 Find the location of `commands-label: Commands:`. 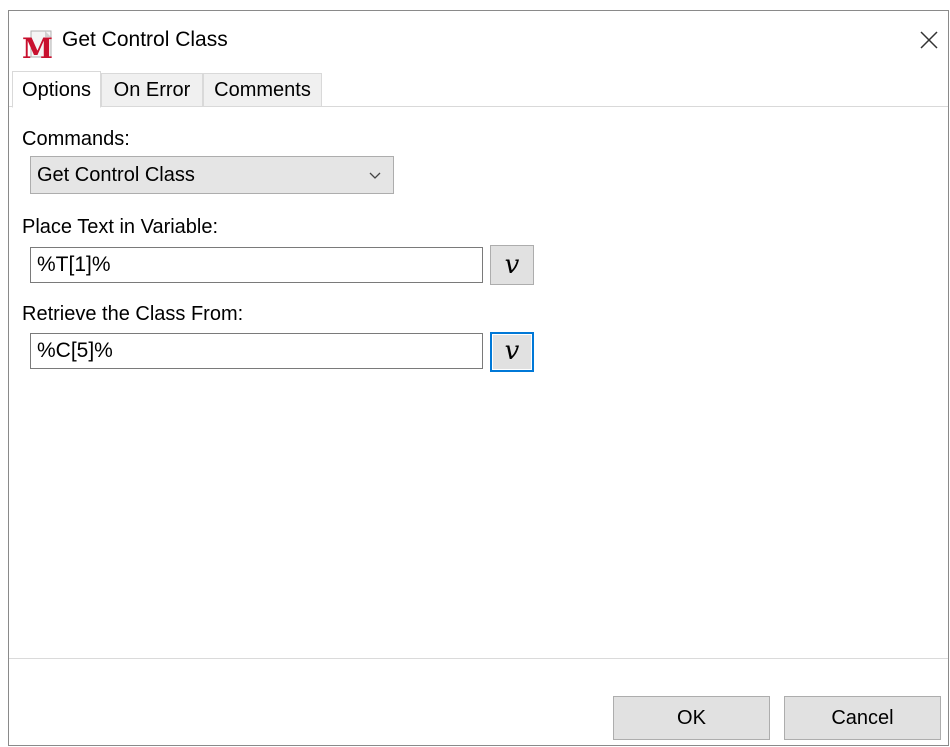

commands-label: Commands: is located at coordinates (76, 139).